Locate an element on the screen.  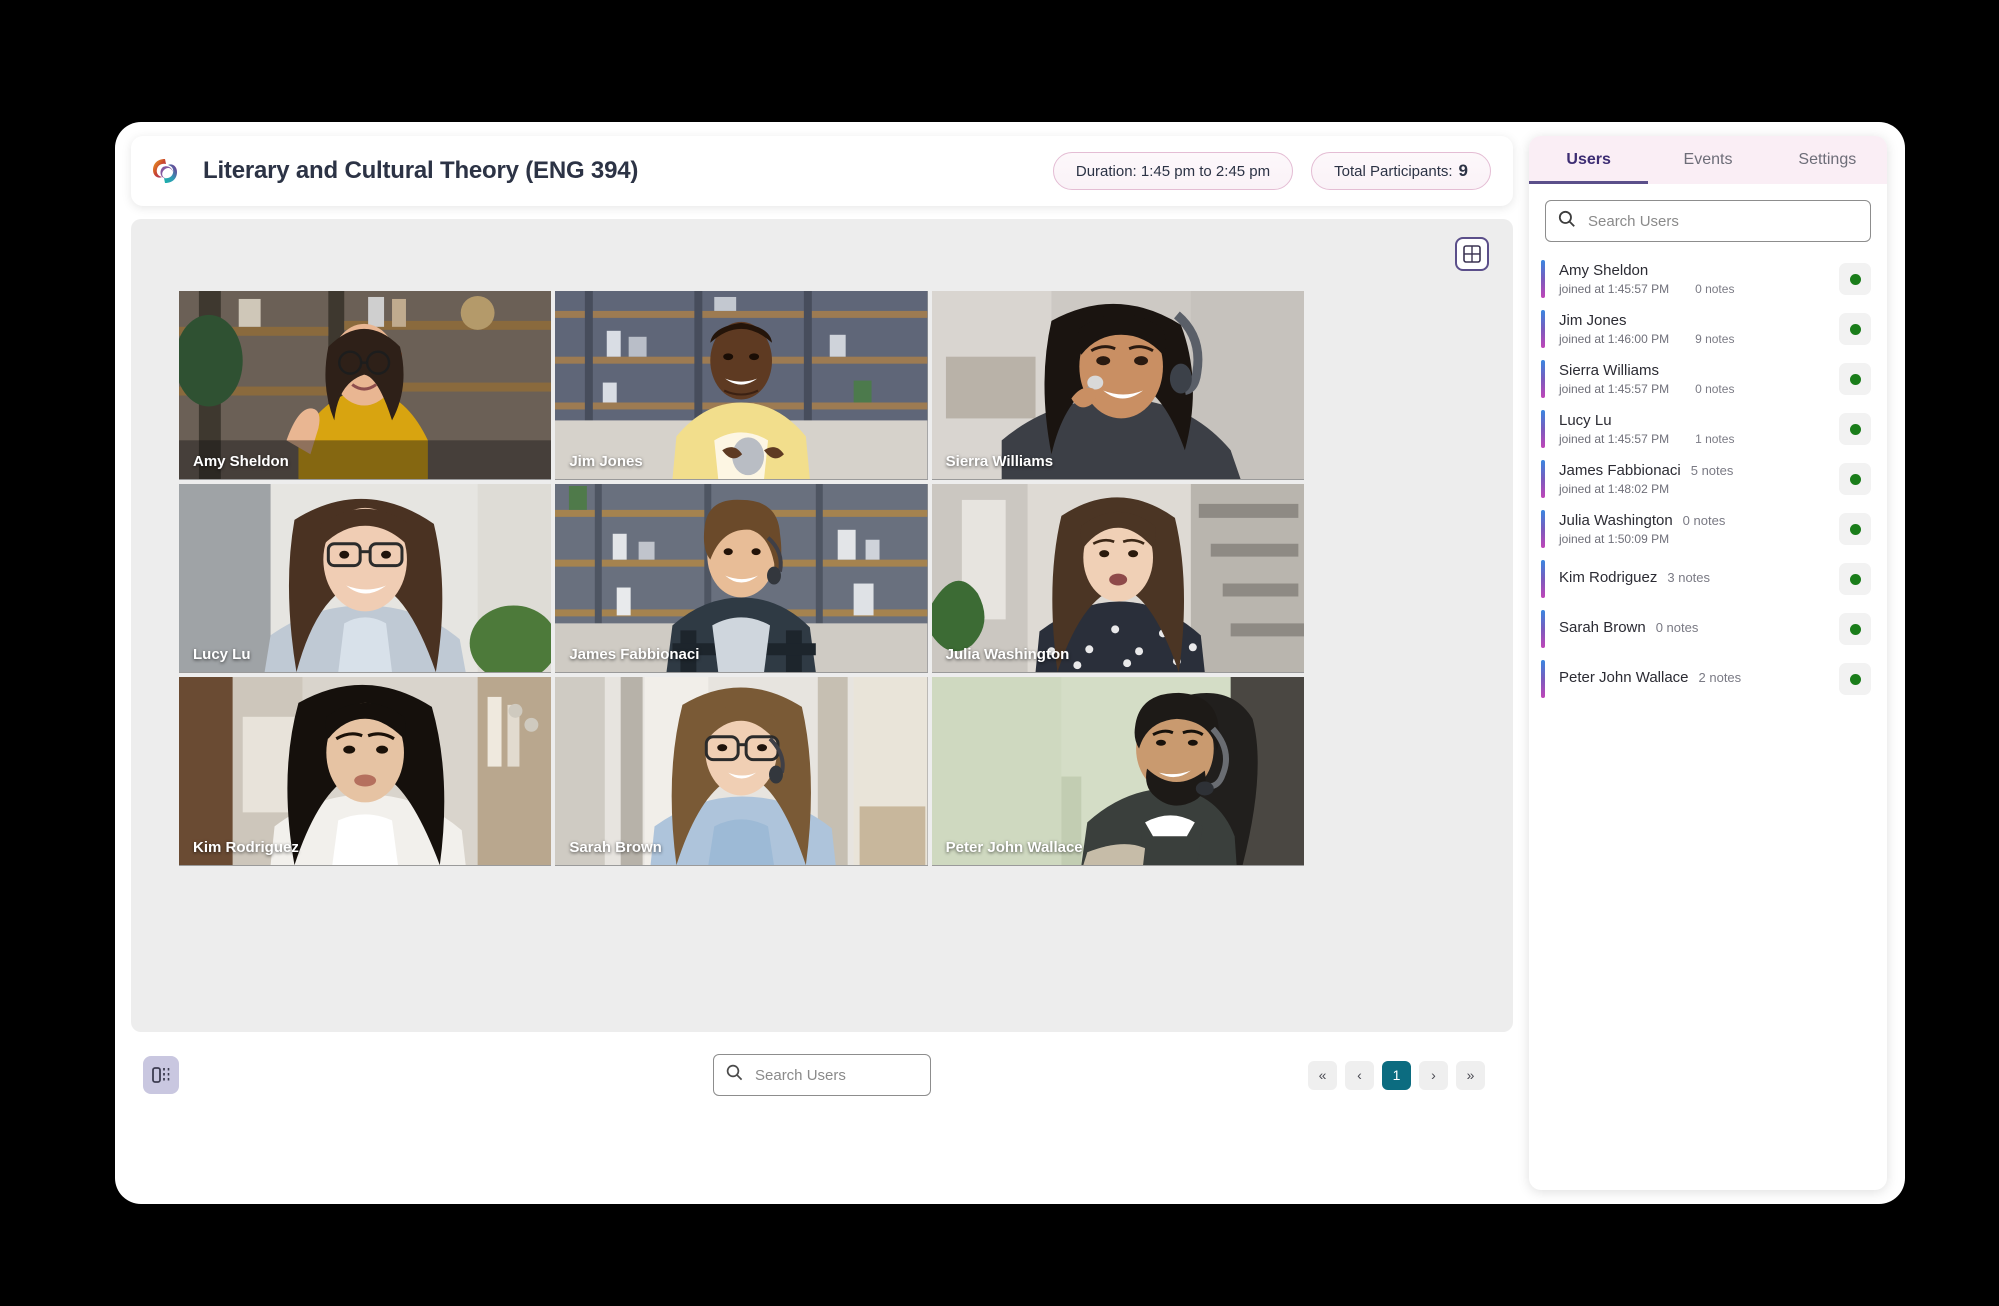
user-top-row: Peter John Wallace 2 notes is located at coordinates (1695, 677).